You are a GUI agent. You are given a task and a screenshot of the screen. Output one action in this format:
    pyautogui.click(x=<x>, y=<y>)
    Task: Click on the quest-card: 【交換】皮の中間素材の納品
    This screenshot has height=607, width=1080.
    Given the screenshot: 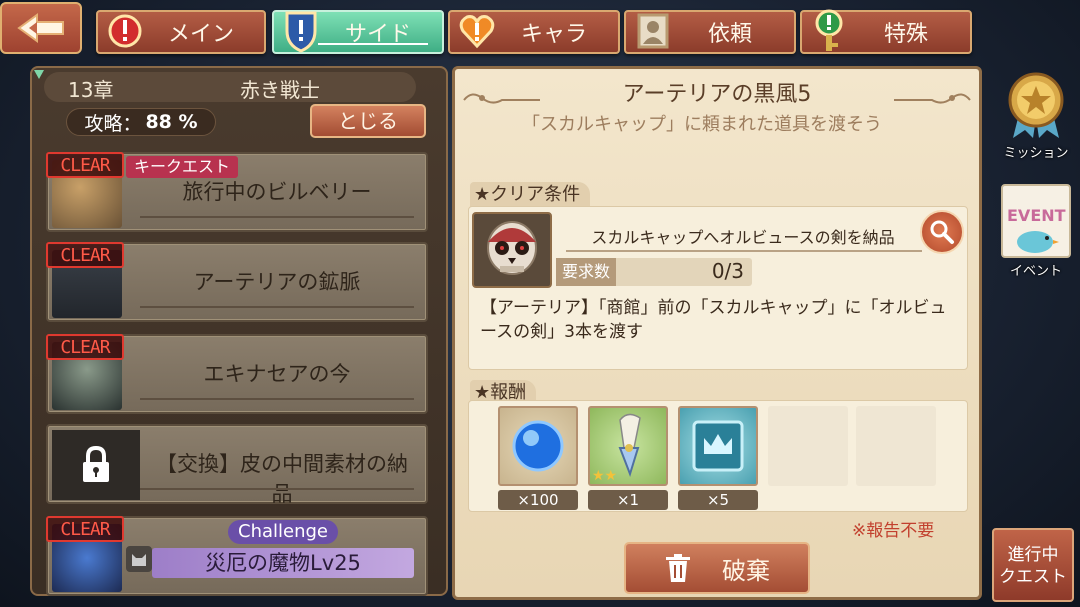 What is the action you would take?
    pyautogui.click(x=237, y=465)
    